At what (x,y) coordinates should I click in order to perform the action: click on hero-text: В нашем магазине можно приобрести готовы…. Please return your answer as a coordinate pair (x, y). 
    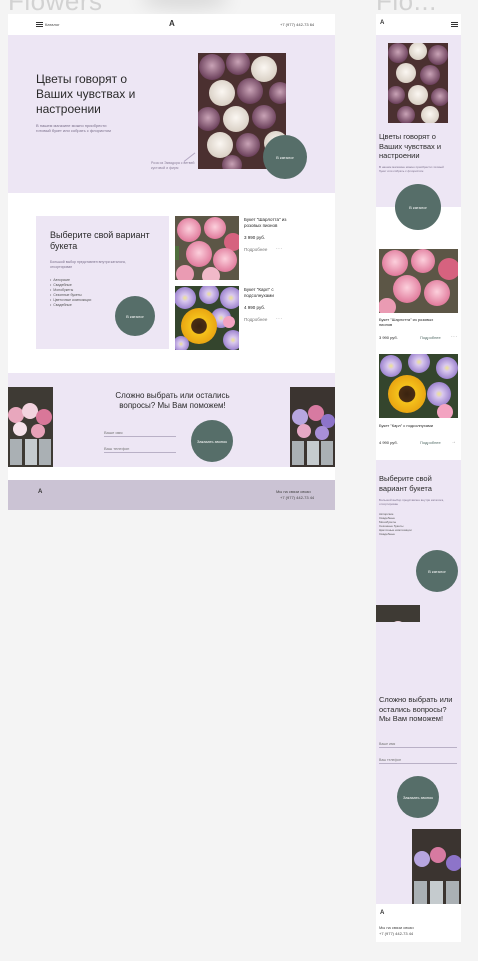
    Looking at the image, I should click on (73, 128).